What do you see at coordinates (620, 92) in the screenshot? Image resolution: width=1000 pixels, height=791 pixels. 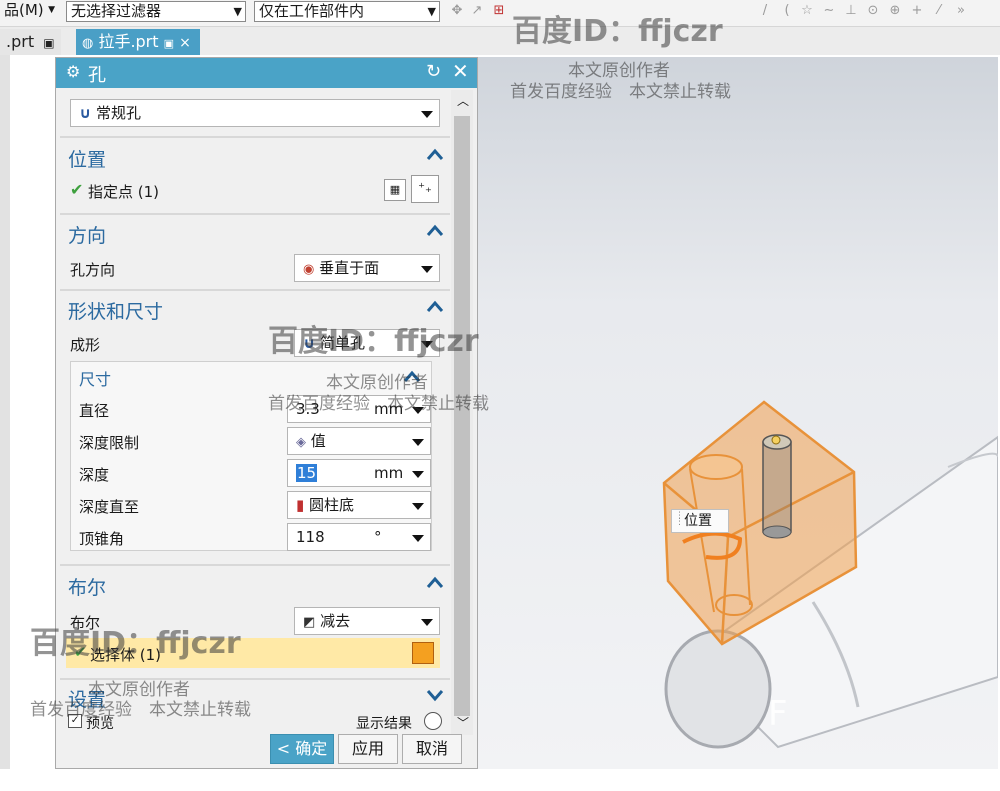 I see `watermark-line2-top: 首发百度经验 本文禁止转载` at bounding box center [620, 92].